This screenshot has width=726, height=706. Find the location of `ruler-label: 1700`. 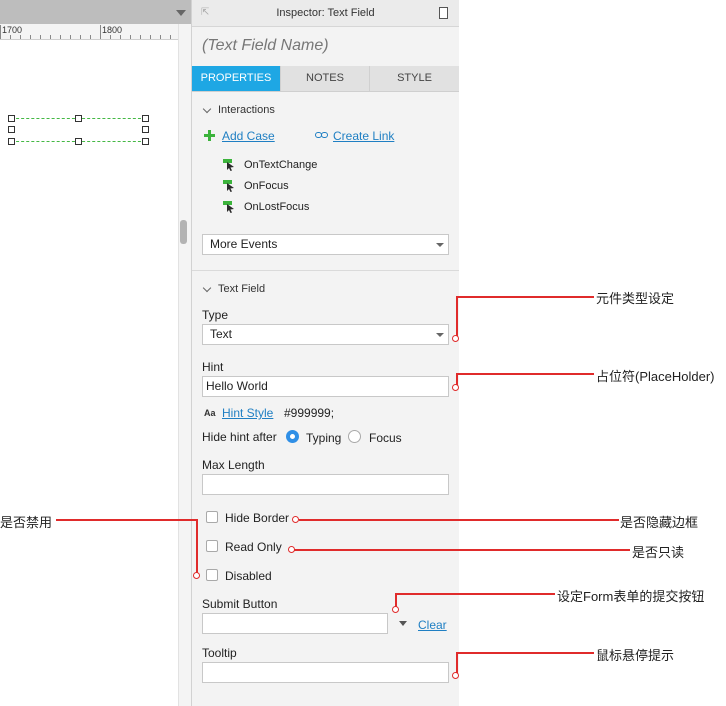

ruler-label: 1700 is located at coordinates (12, 30).